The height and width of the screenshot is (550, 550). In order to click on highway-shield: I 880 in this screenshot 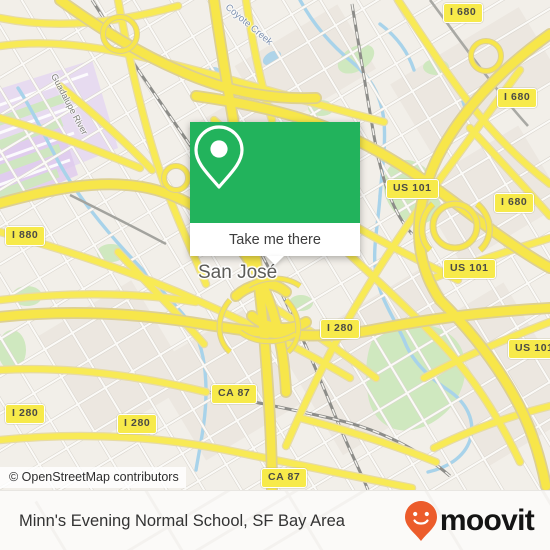, I will do `click(25, 236)`.